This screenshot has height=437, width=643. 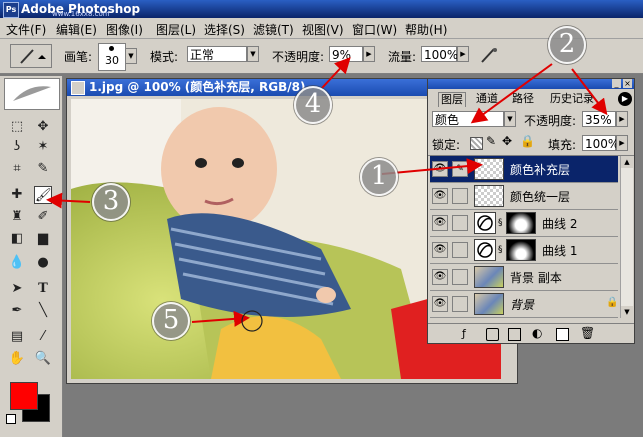 What do you see at coordinates (589, 92) in the screenshot?
I see `arrow-2a` at bounding box center [589, 92].